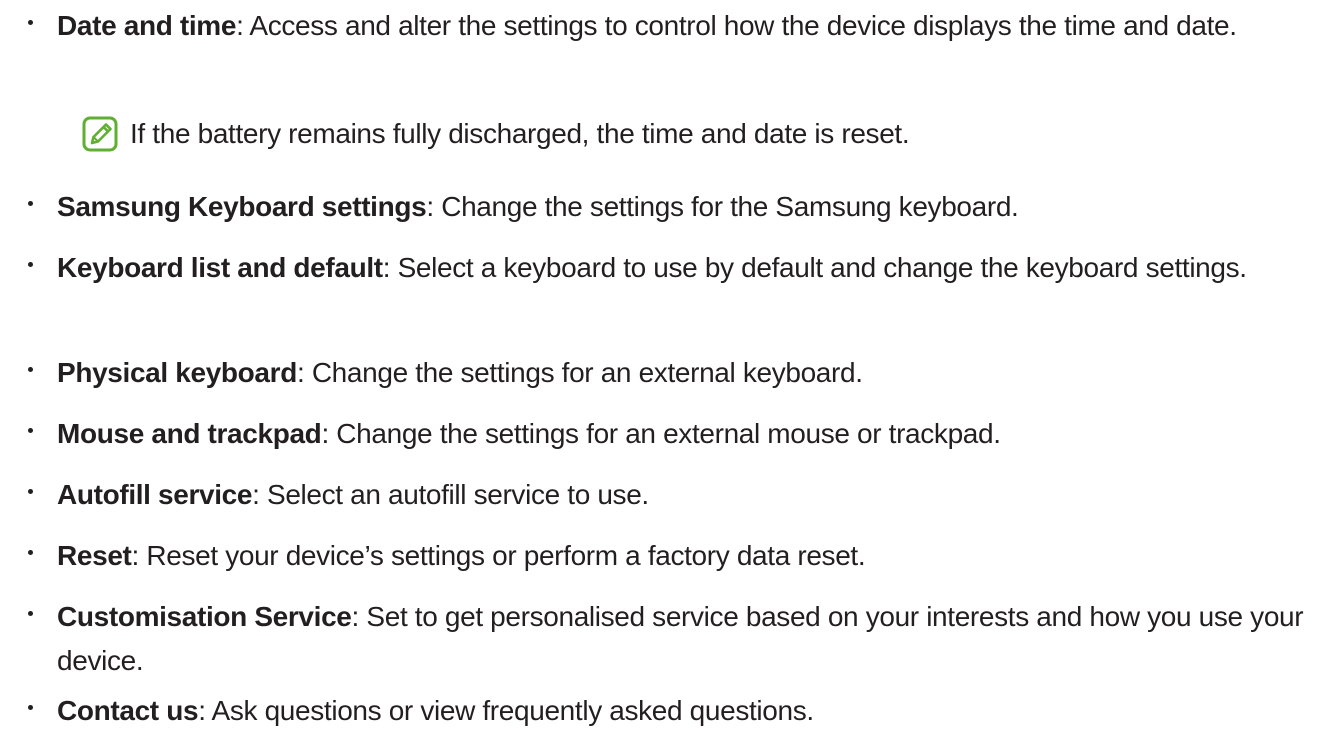 The width and height of the screenshot is (1334, 740). I want to click on item-term: Customisation Service, so click(204, 616).